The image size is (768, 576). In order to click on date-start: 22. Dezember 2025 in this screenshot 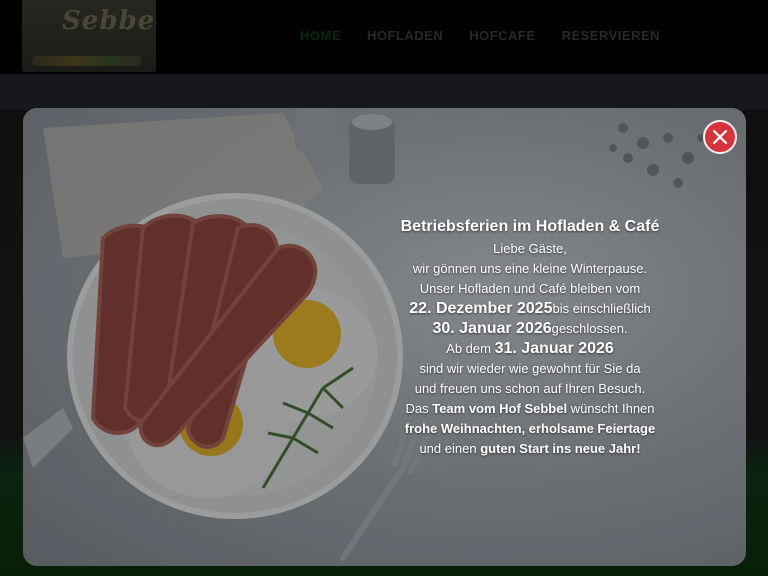, I will do `click(481, 308)`.